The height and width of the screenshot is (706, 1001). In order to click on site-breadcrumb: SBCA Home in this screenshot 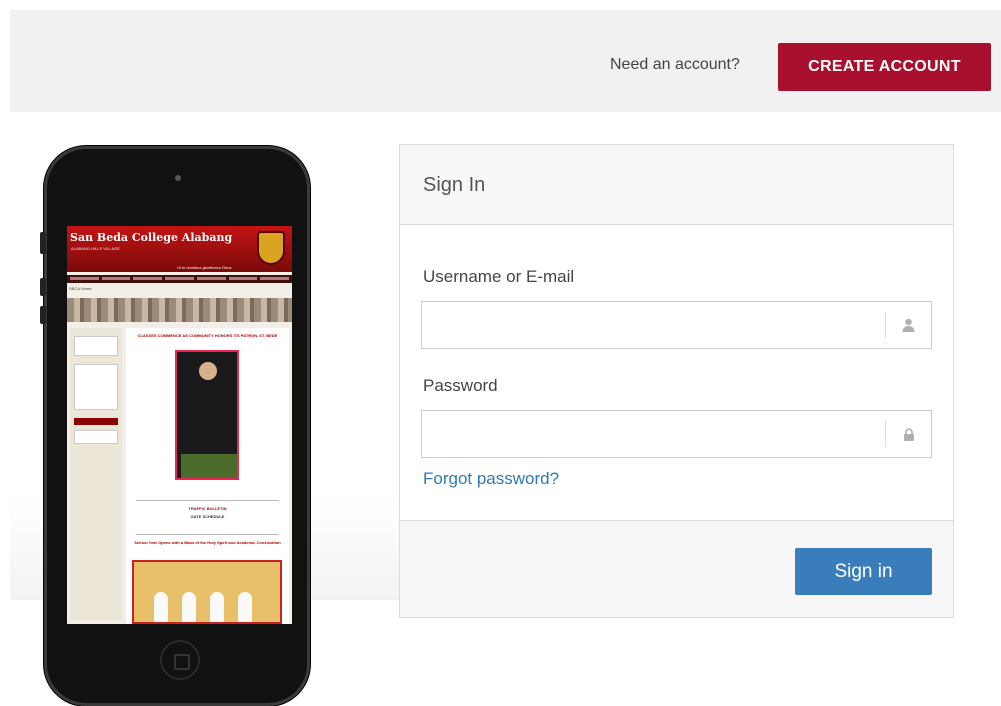, I will do `click(80, 288)`.